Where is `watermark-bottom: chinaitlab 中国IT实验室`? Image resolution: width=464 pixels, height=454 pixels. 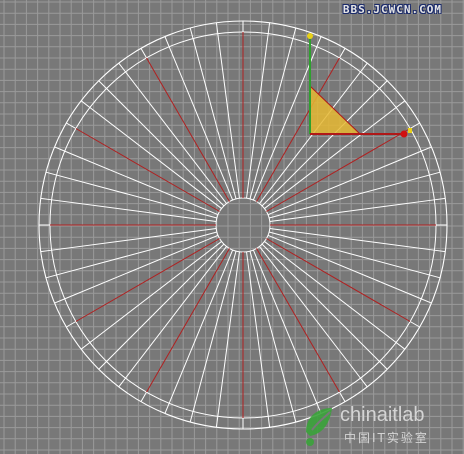
watermark-bottom: chinaitlab 中国IT实验室 is located at coordinates (380, 425).